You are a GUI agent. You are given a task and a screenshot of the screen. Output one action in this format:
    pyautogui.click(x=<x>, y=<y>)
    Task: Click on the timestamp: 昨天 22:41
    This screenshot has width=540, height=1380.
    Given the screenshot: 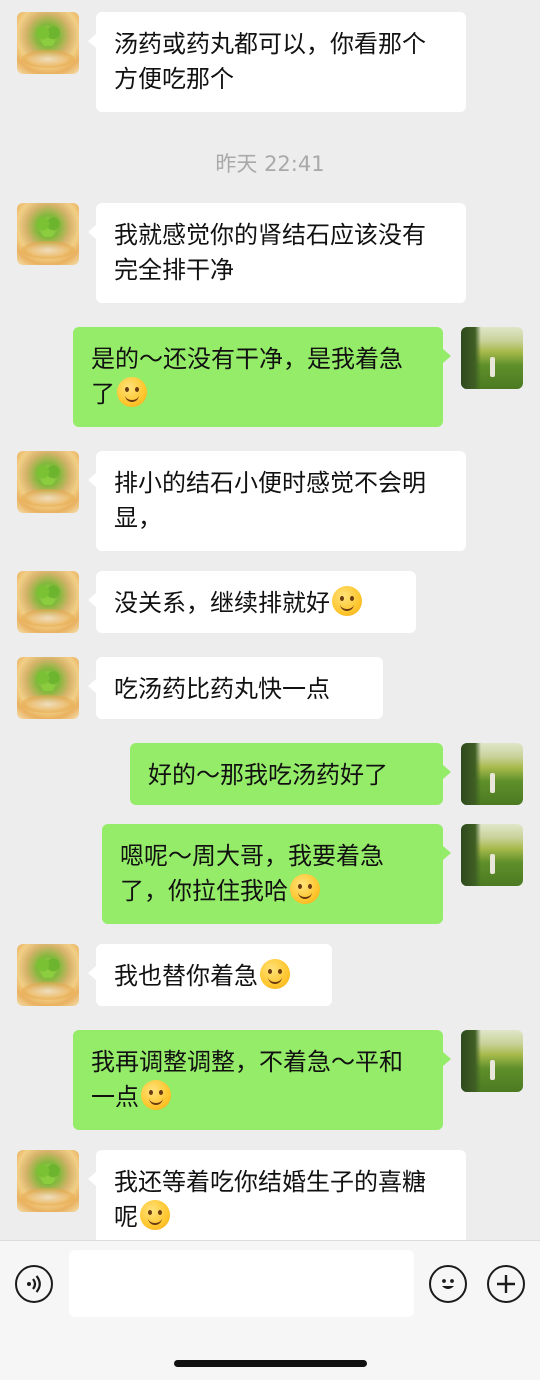 What is the action you would take?
    pyautogui.click(x=270, y=164)
    